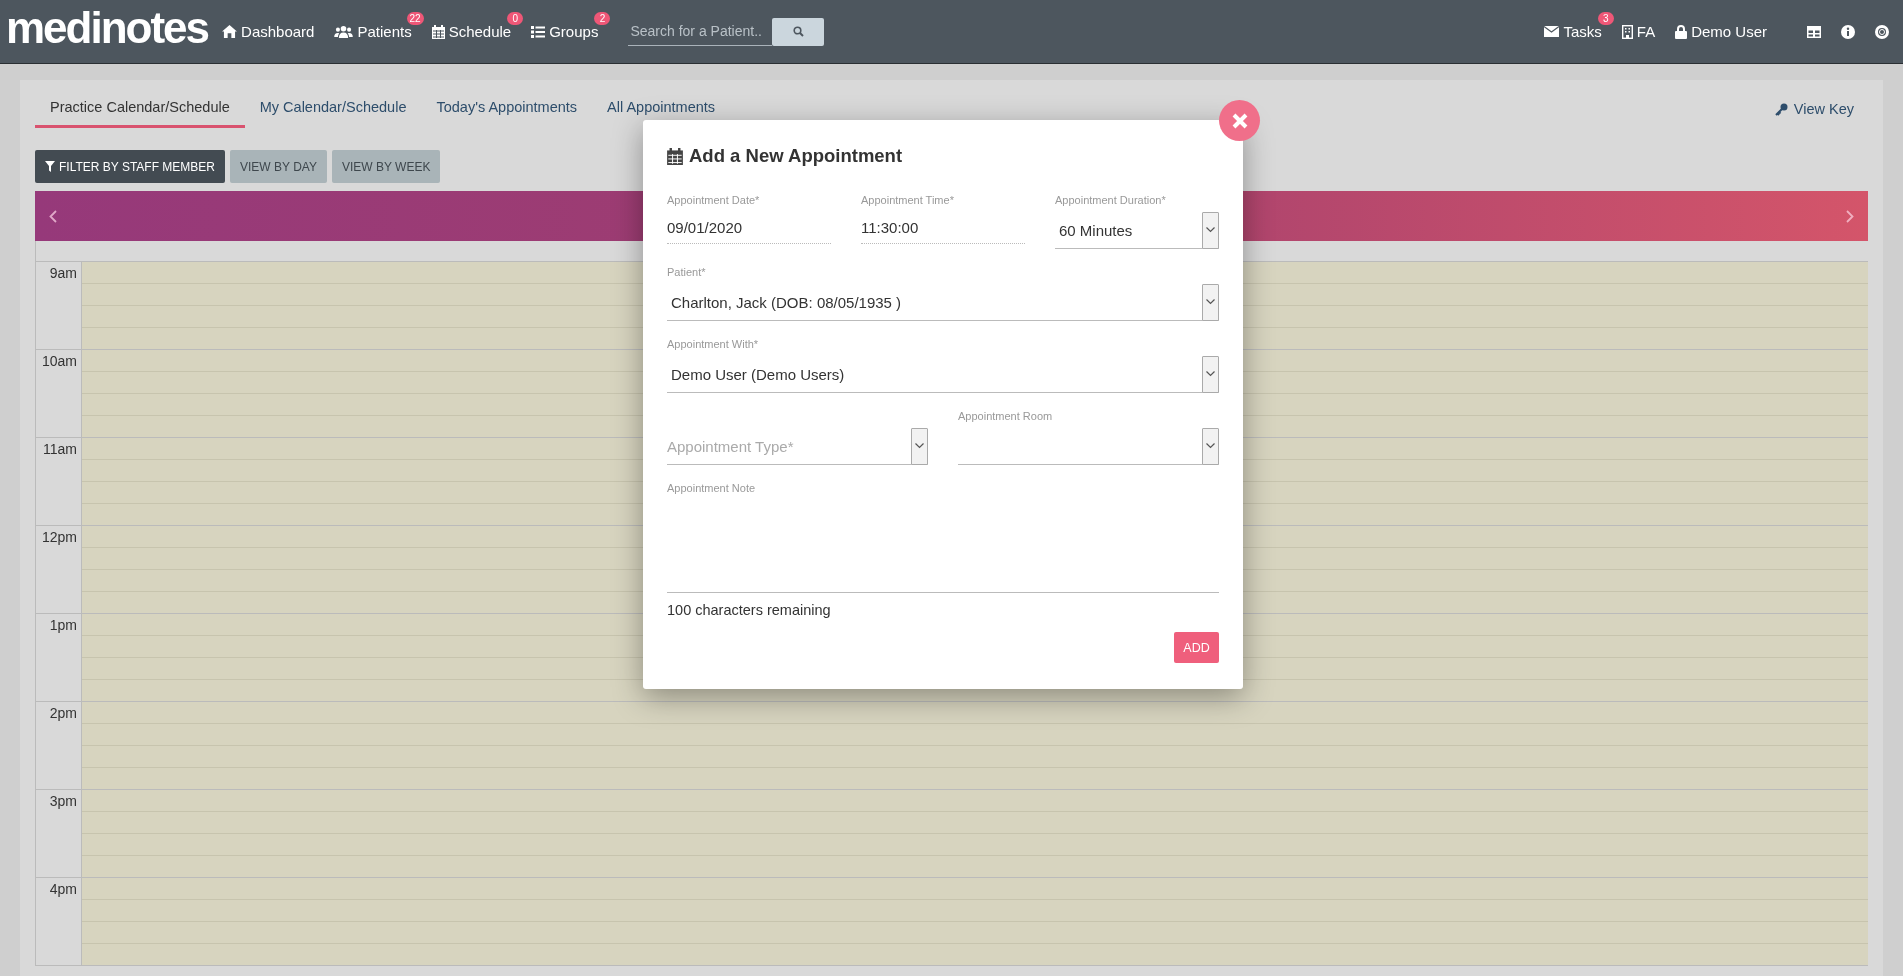  I want to click on field-label: Patient*, so click(687, 273).